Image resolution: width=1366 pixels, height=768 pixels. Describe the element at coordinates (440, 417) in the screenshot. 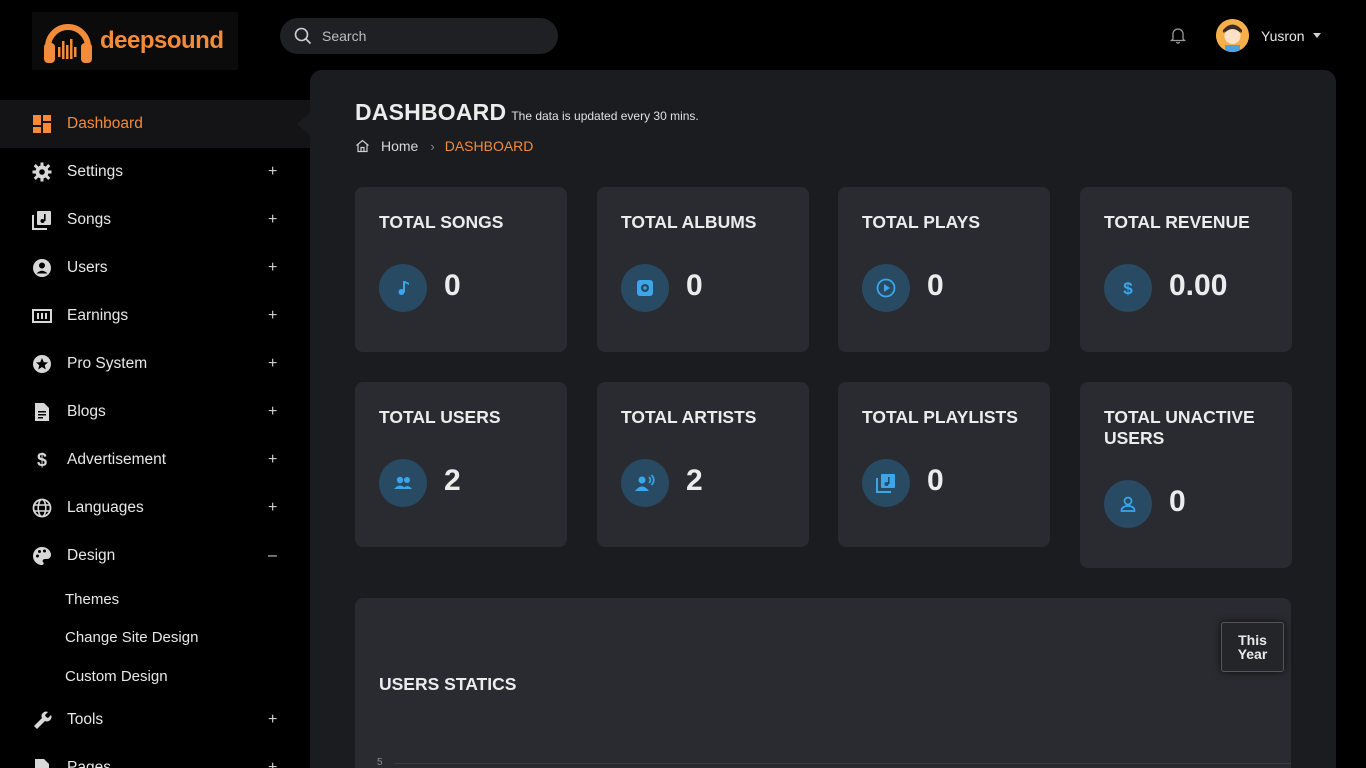

I see `card-title: TOTAL USERS` at that location.